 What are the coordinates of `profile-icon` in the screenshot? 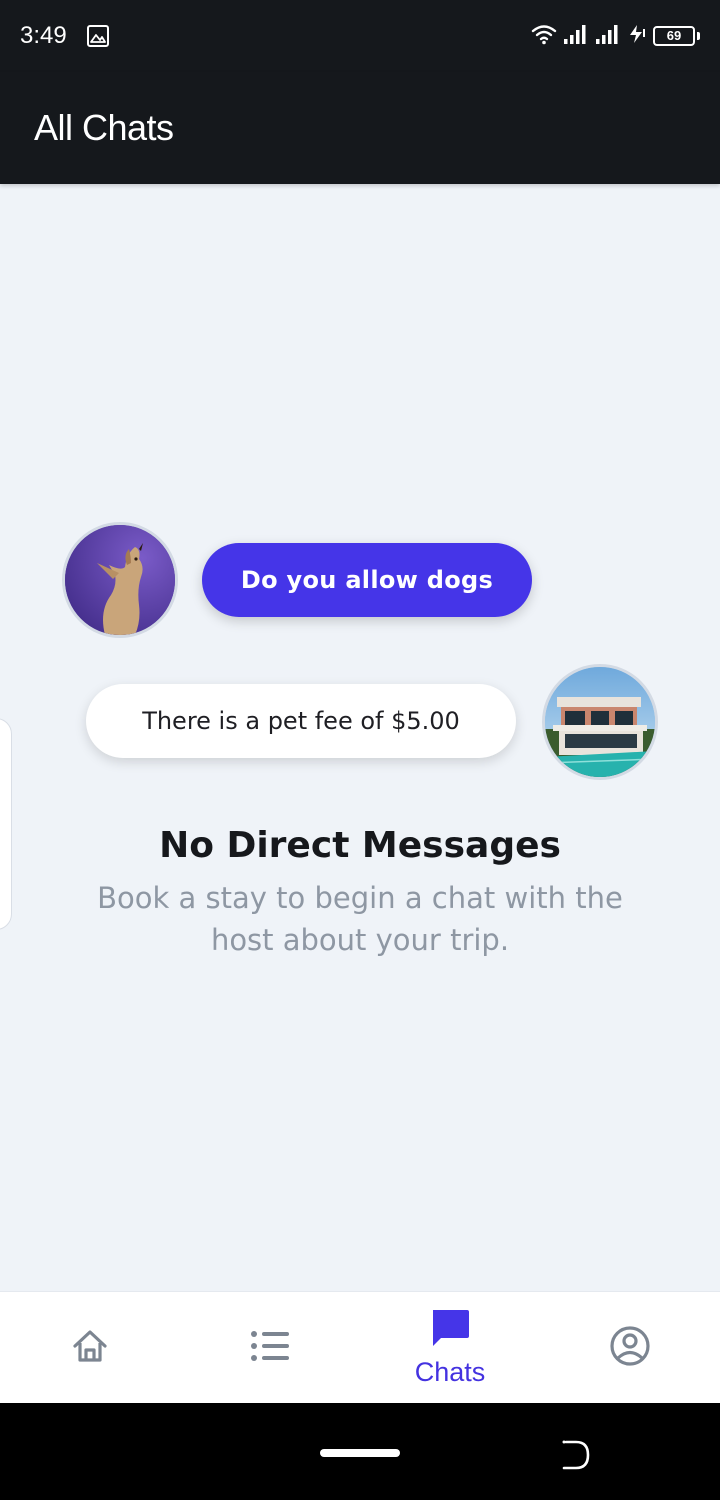 It's located at (630, 1348).